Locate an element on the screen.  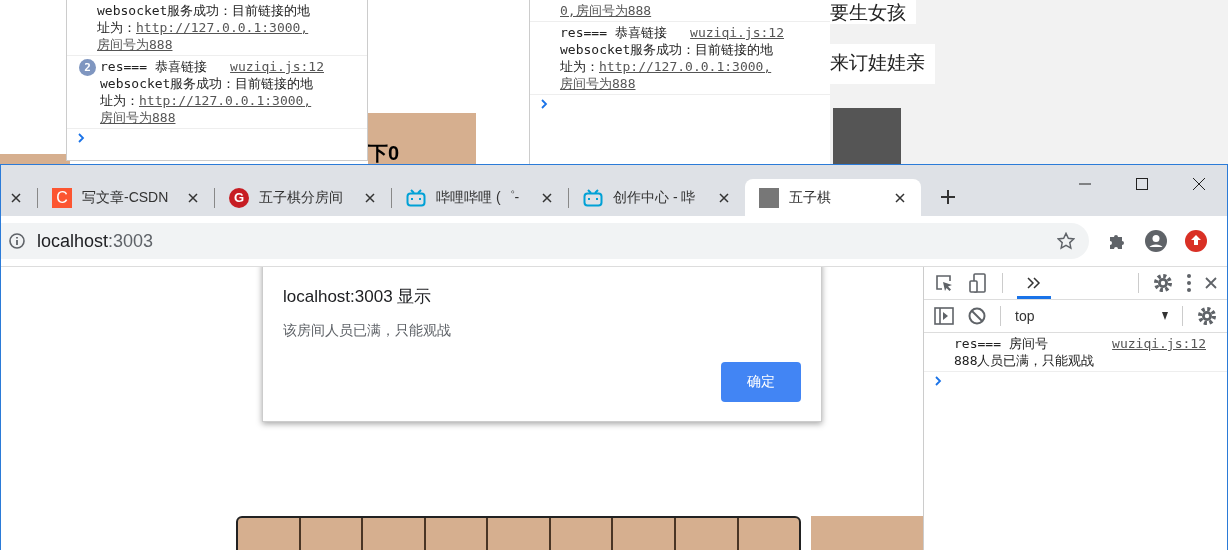
tab-title: 五子棋 is located at coordinates (810, 197).